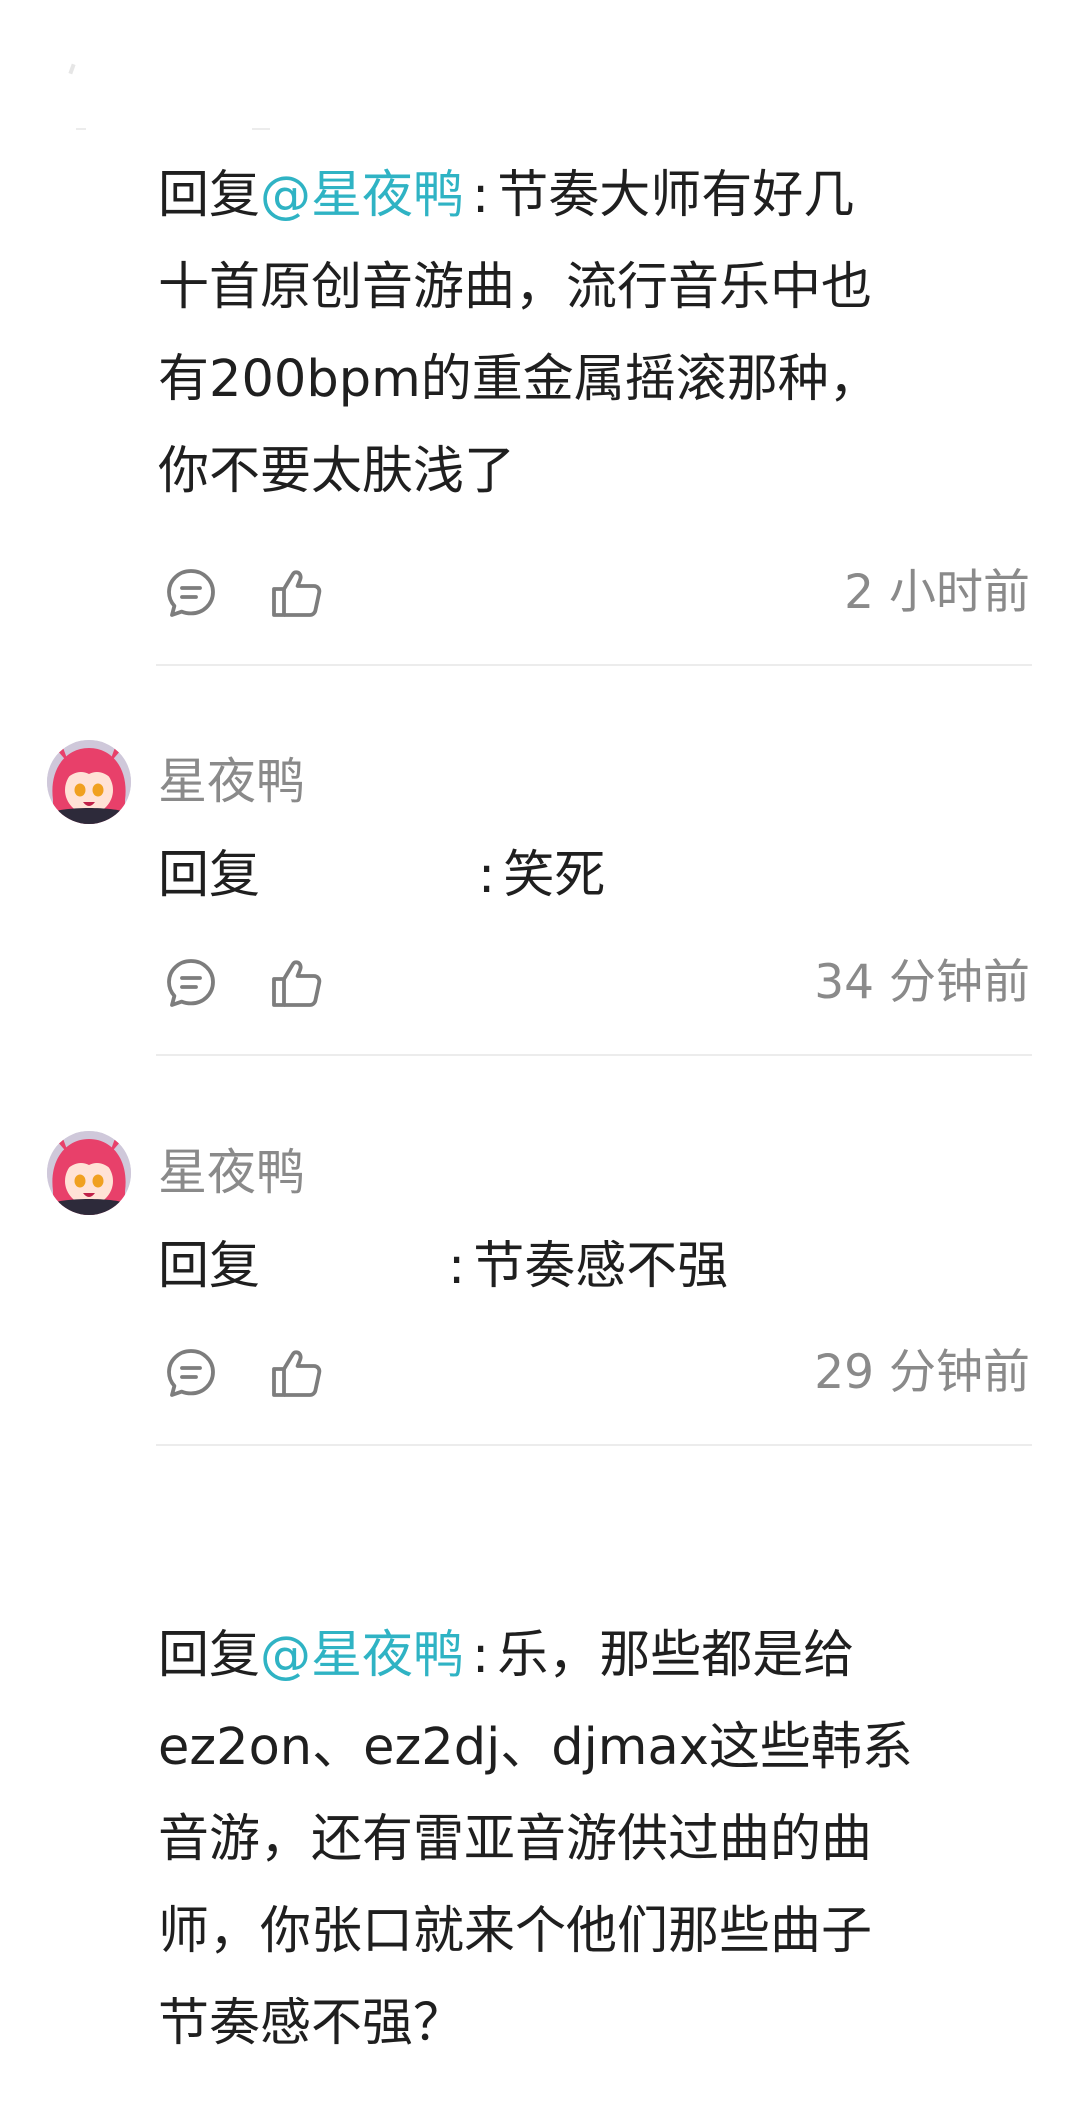 Image resolution: width=1080 pixels, height=2114 pixels. Describe the element at coordinates (515, 1839) in the screenshot. I see `comment-line: 音游，还有雷亚音游供过曲的曲` at that location.